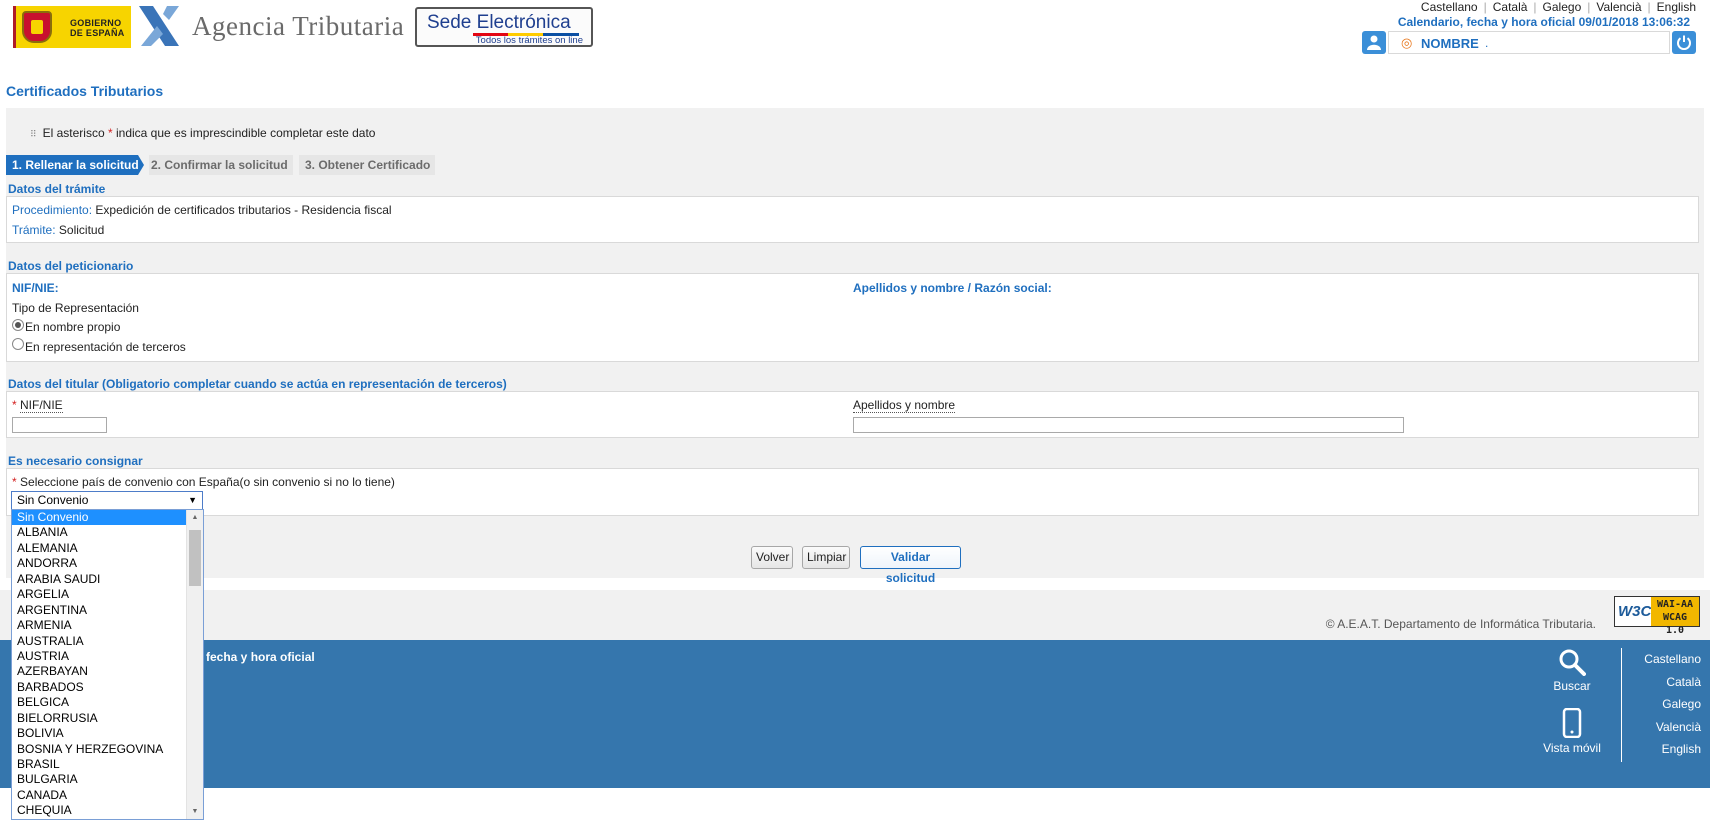 The image size is (1710, 824). I want to click on lang-catala: Català, so click(1510, 7).